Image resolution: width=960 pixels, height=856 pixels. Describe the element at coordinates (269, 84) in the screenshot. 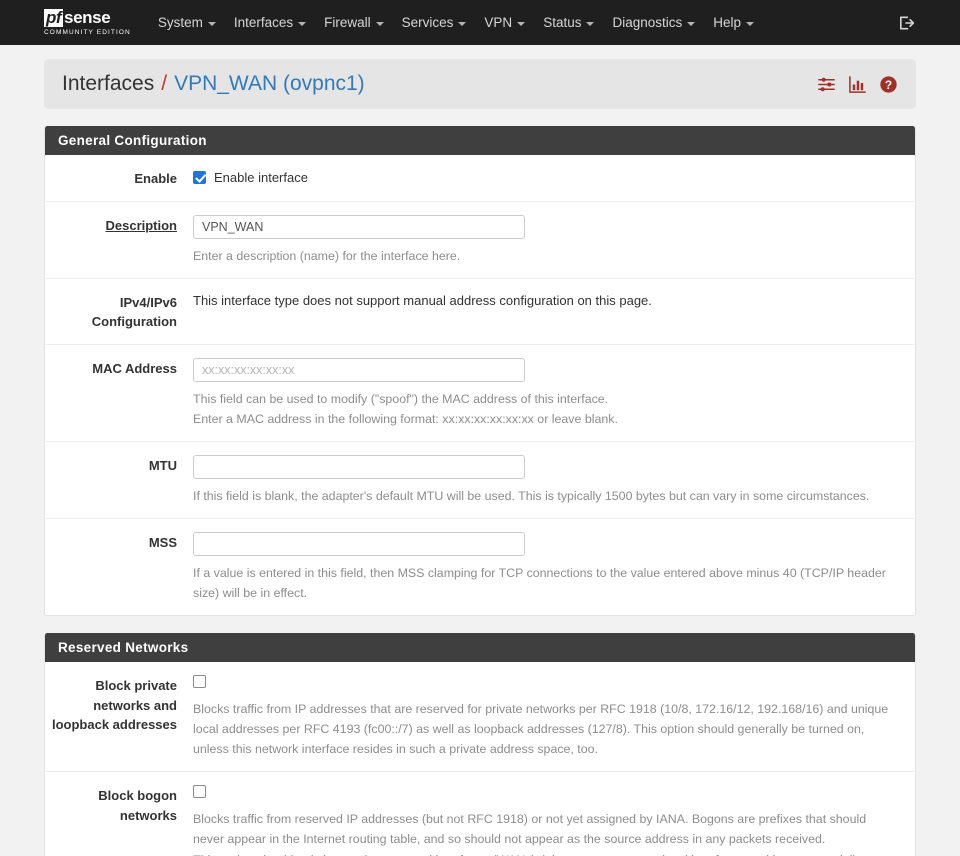

I see `breadcrumb-current: VPN_WAN (ovpnc1)` at that location.